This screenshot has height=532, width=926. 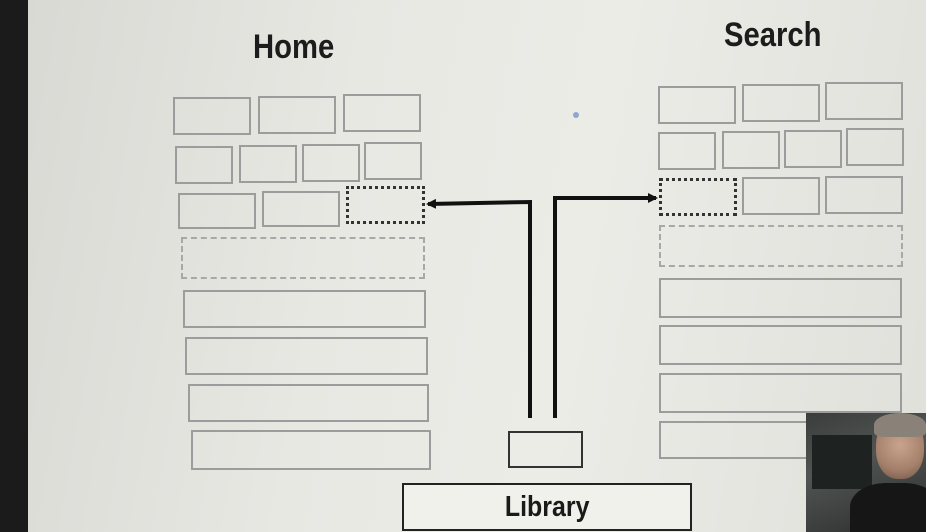 I want to click on library-label: Library, so click(x=547, y=506).